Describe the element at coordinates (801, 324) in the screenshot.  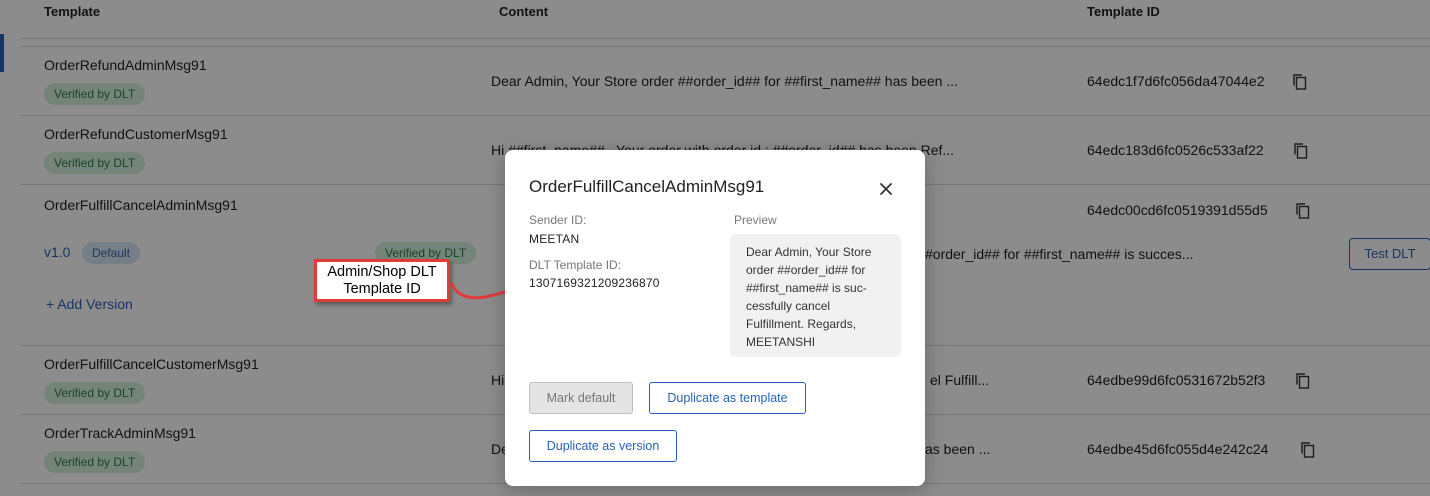
I see `preview-line: Fulfillment. Regards,` at that location.